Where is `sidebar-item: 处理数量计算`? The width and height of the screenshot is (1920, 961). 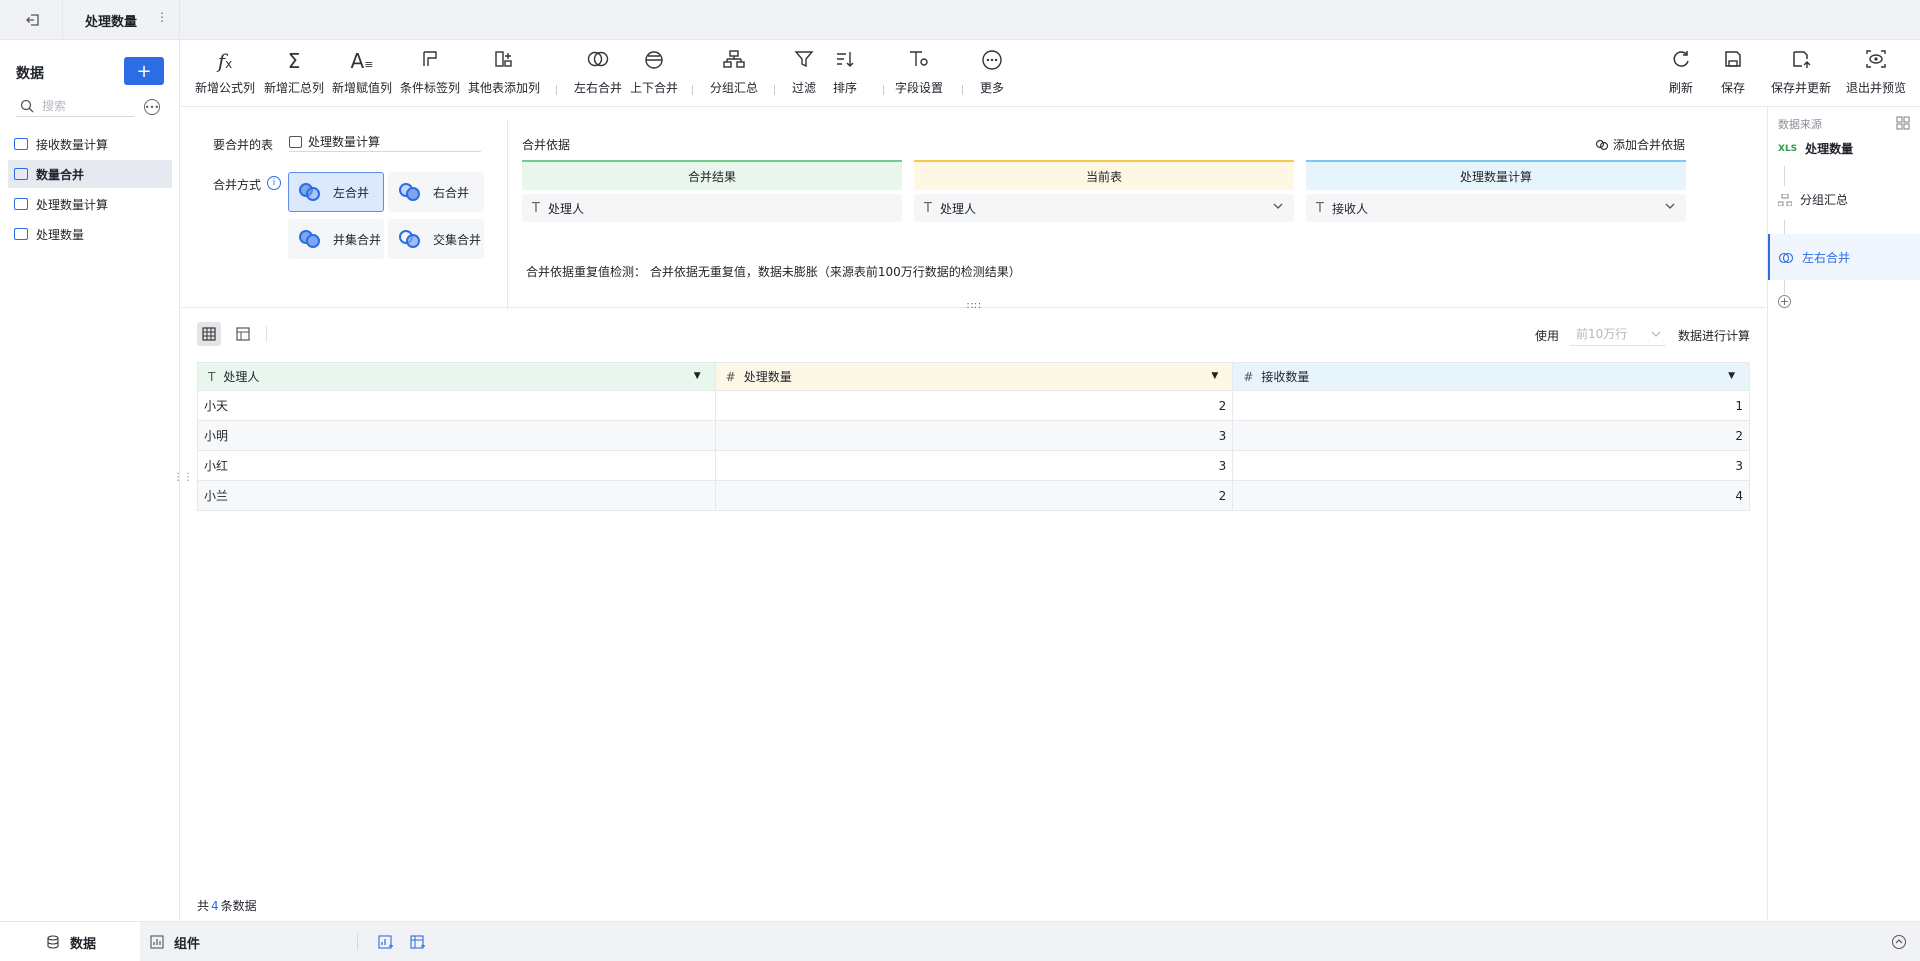
sidebar-item: 处理数量计算 is located at coordinates (90, 204).